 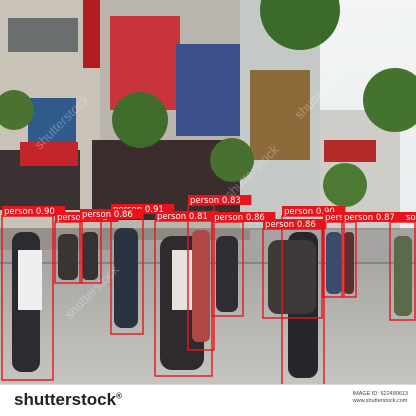 I want to click on red-shop-sign, so click(x=49, y=154).